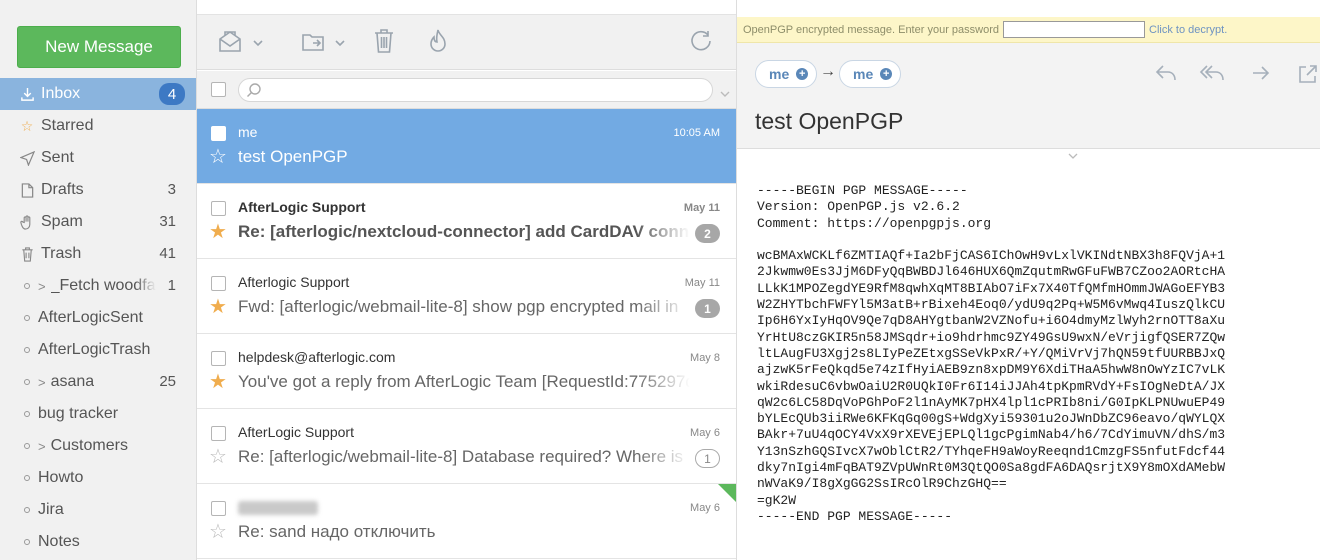  Describe the element at coordinates (323, 43) in the screenshot. I see `move-to-folder-button` at that location.